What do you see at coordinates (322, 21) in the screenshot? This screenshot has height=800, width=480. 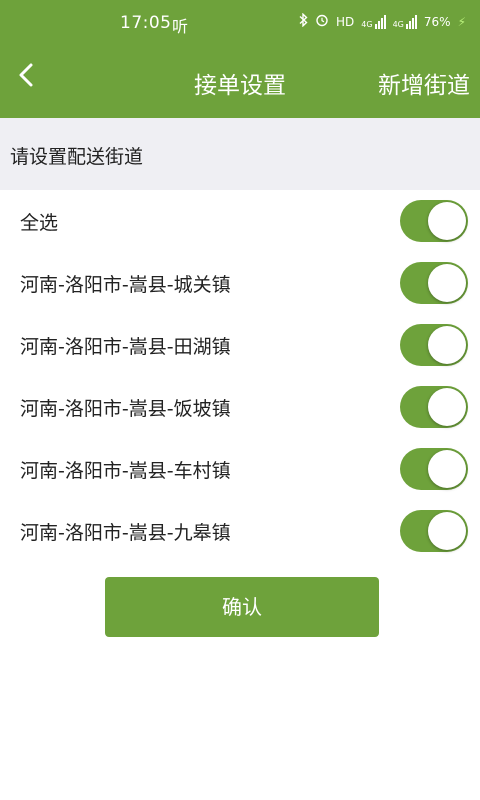 I see `alarm-icon` at bounding box center [322, 21].